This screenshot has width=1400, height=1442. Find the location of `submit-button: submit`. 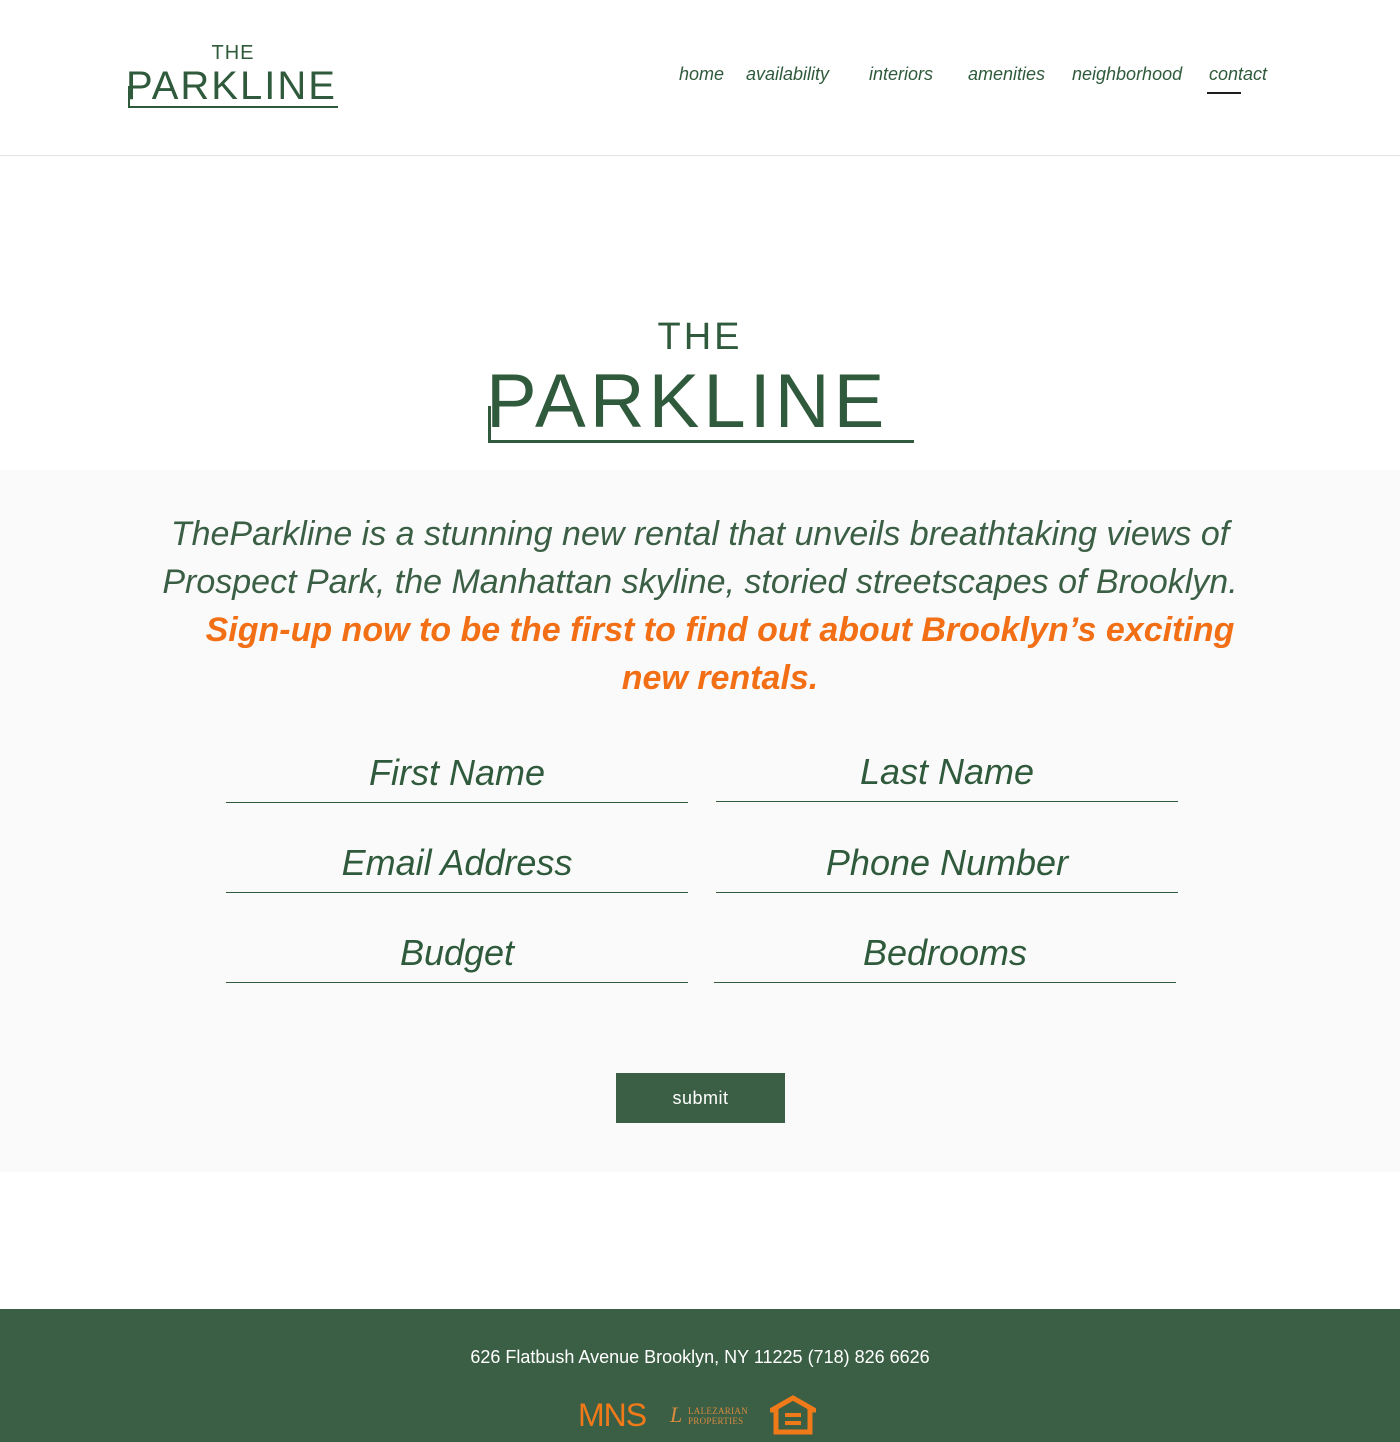

submit-button: submit is located at coordinates (700, 1098).